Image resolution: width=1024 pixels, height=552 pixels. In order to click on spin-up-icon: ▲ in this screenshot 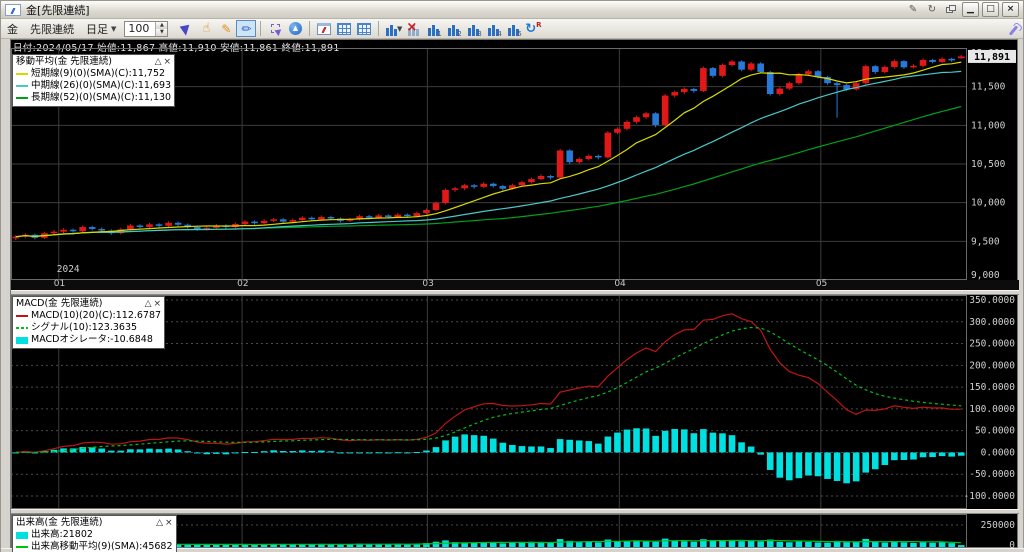, I will do `click(162, 25)`.